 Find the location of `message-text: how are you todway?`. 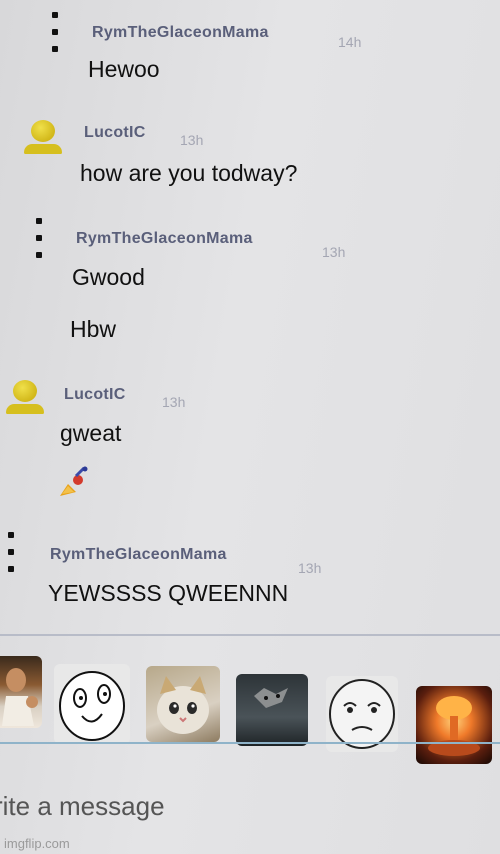

message-text: how are you todway? is located at coordinates (189, 173).